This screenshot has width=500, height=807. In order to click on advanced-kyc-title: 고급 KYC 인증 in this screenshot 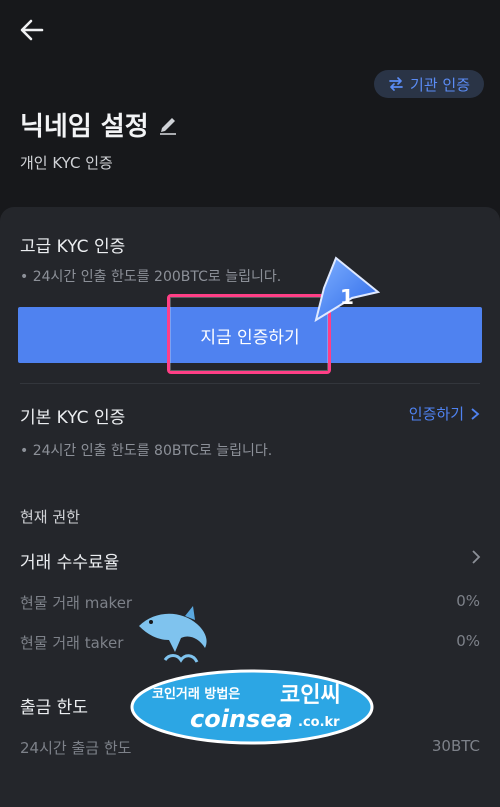, I will do `click(73, 247)`.